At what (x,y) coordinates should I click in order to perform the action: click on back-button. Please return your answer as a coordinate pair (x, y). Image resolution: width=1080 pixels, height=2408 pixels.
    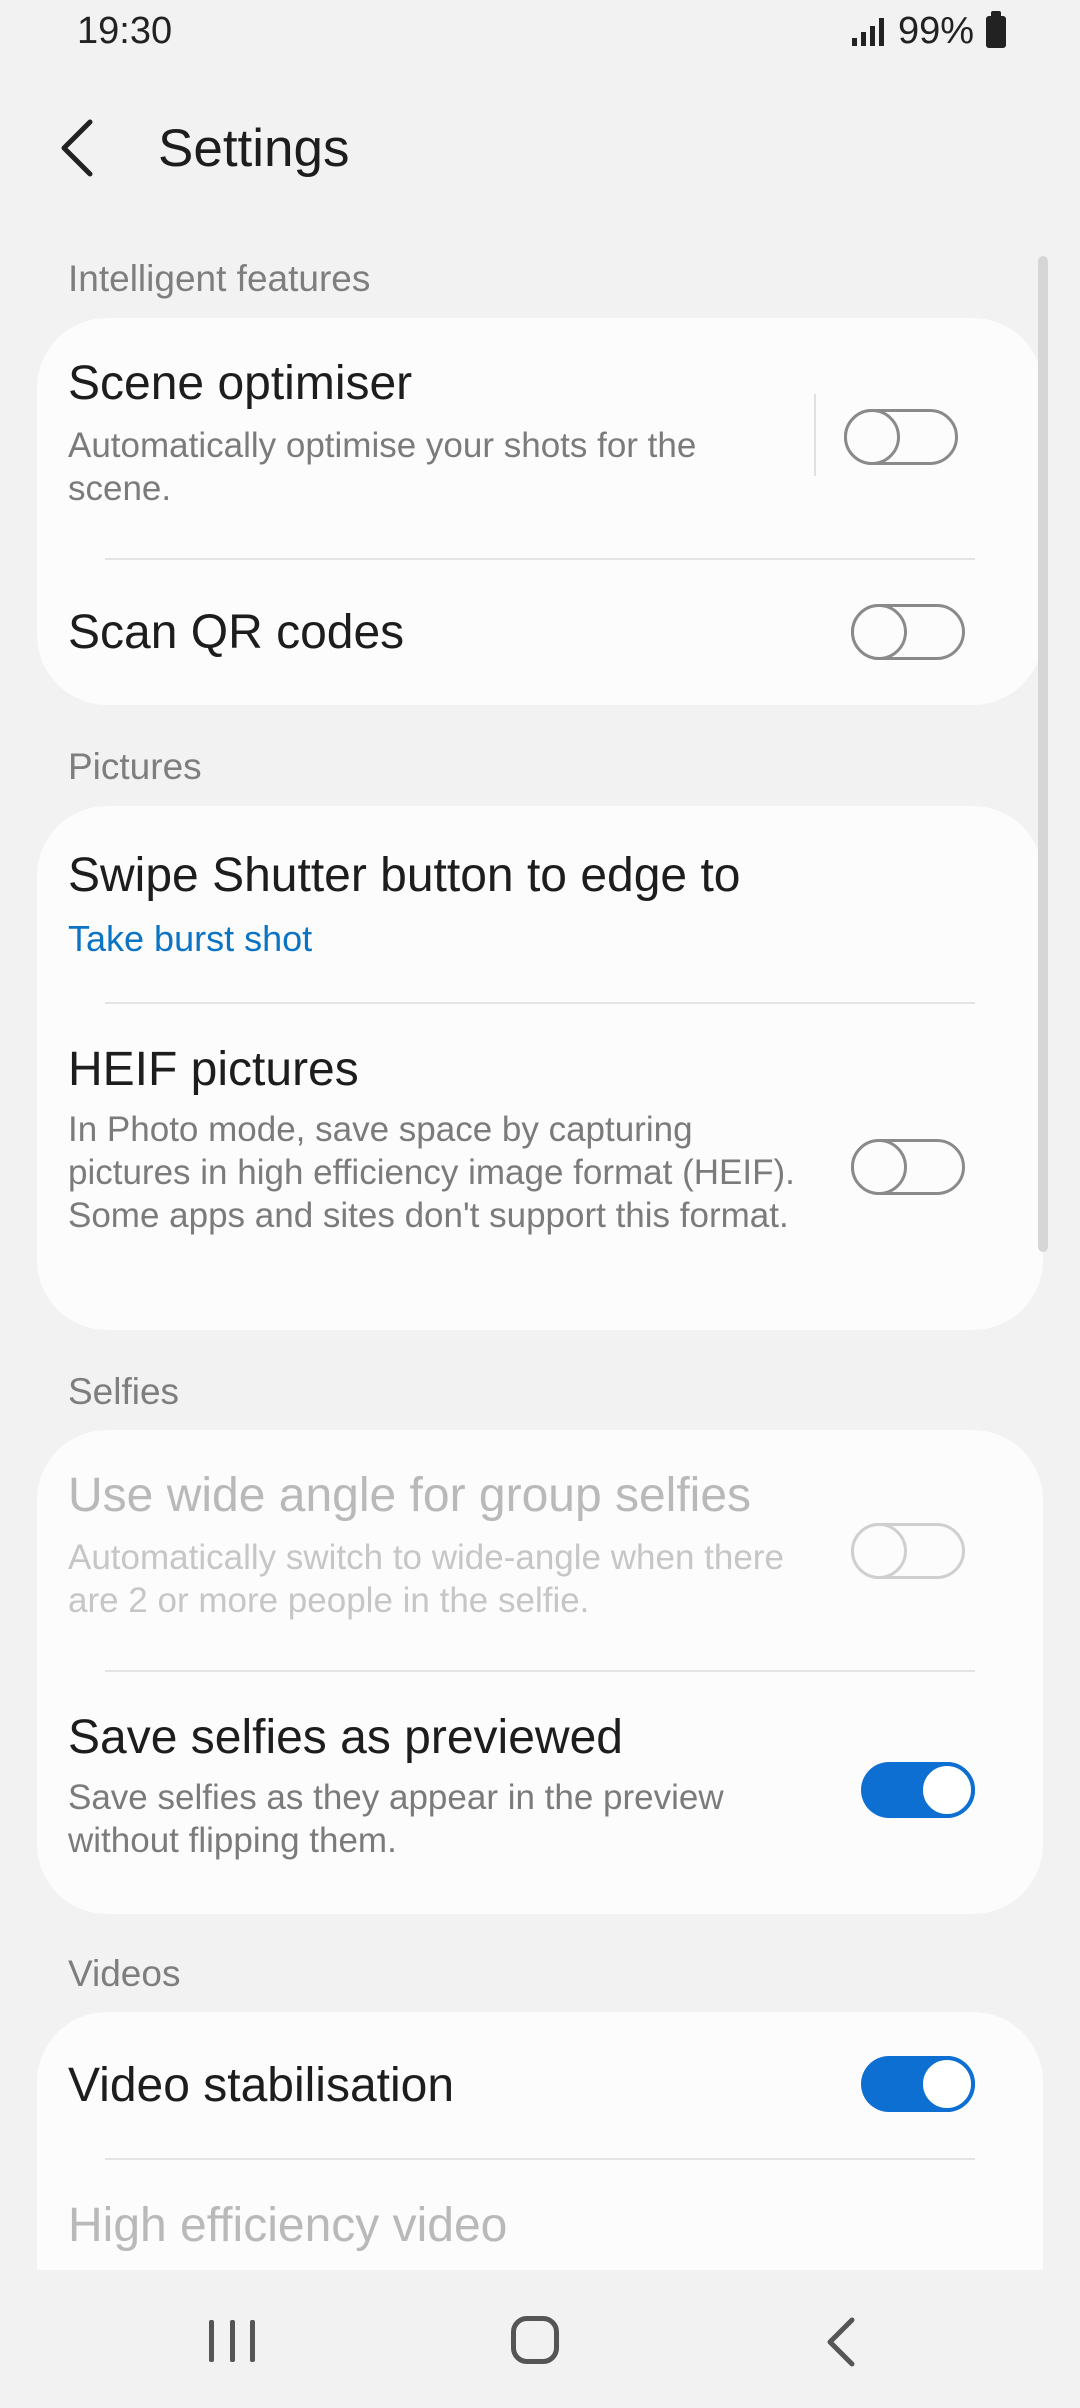
    Looking at the image, I should click on (80, 148).